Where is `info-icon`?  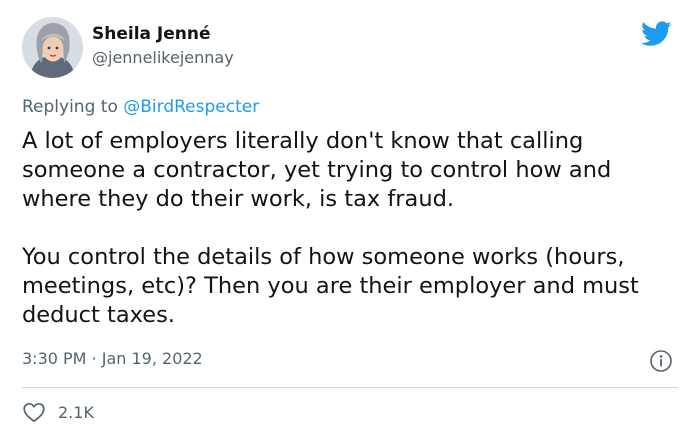 info-icon is located at coordinates (661, 361).